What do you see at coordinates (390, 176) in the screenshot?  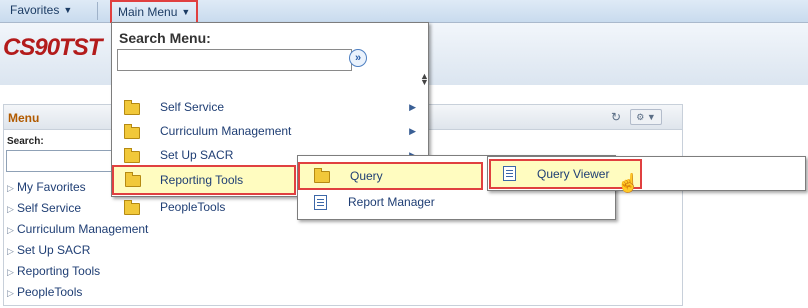 I see `menu-item-query: Query` at bounding box center [390, 176].